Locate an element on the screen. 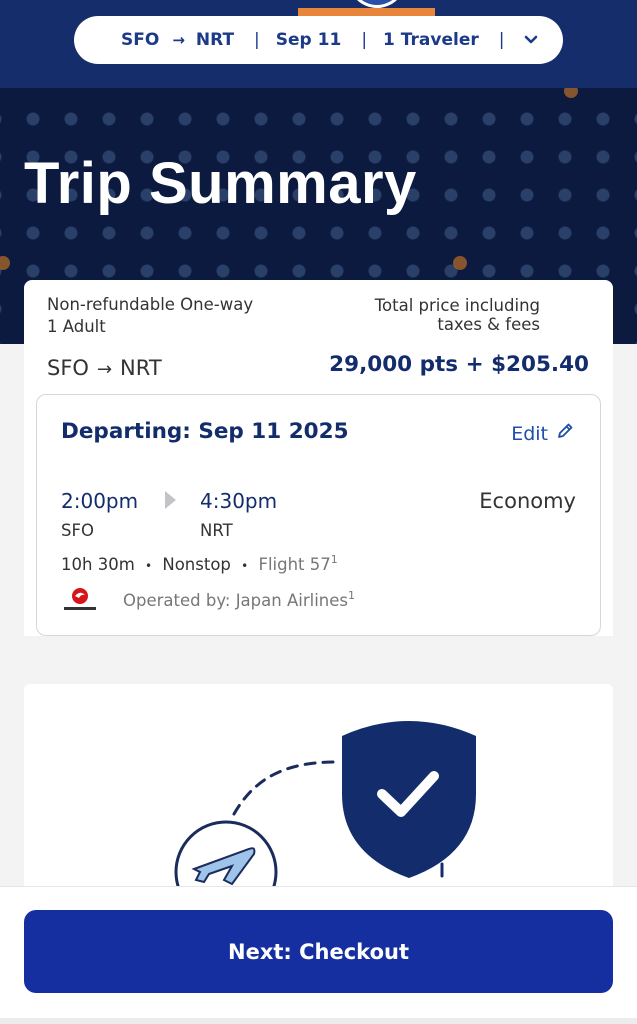 This screenshot has width=637, height=1024. edit-label: Edit is located at coordinates (529, 433).